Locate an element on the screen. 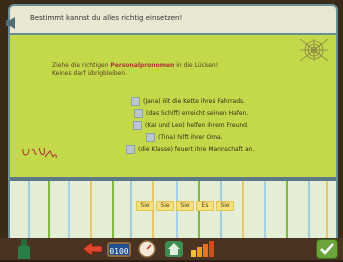 This screenshot has height=262, width=343. gauge-icon is located at coordinates (147, 249).